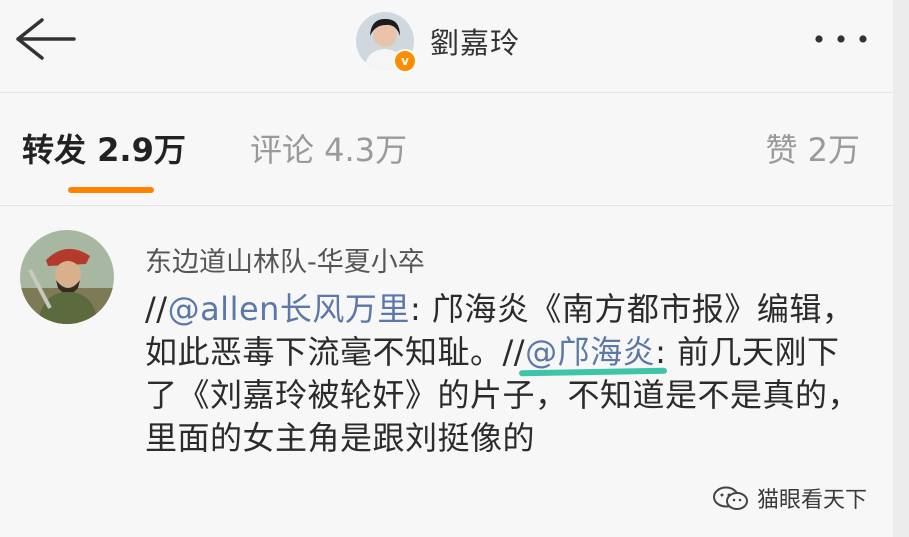 This screenshot has width=909, height=537. Describe the element at coordinates (590, 352) in the screenshot. I see `mention-text: @邝海炎` at that location.